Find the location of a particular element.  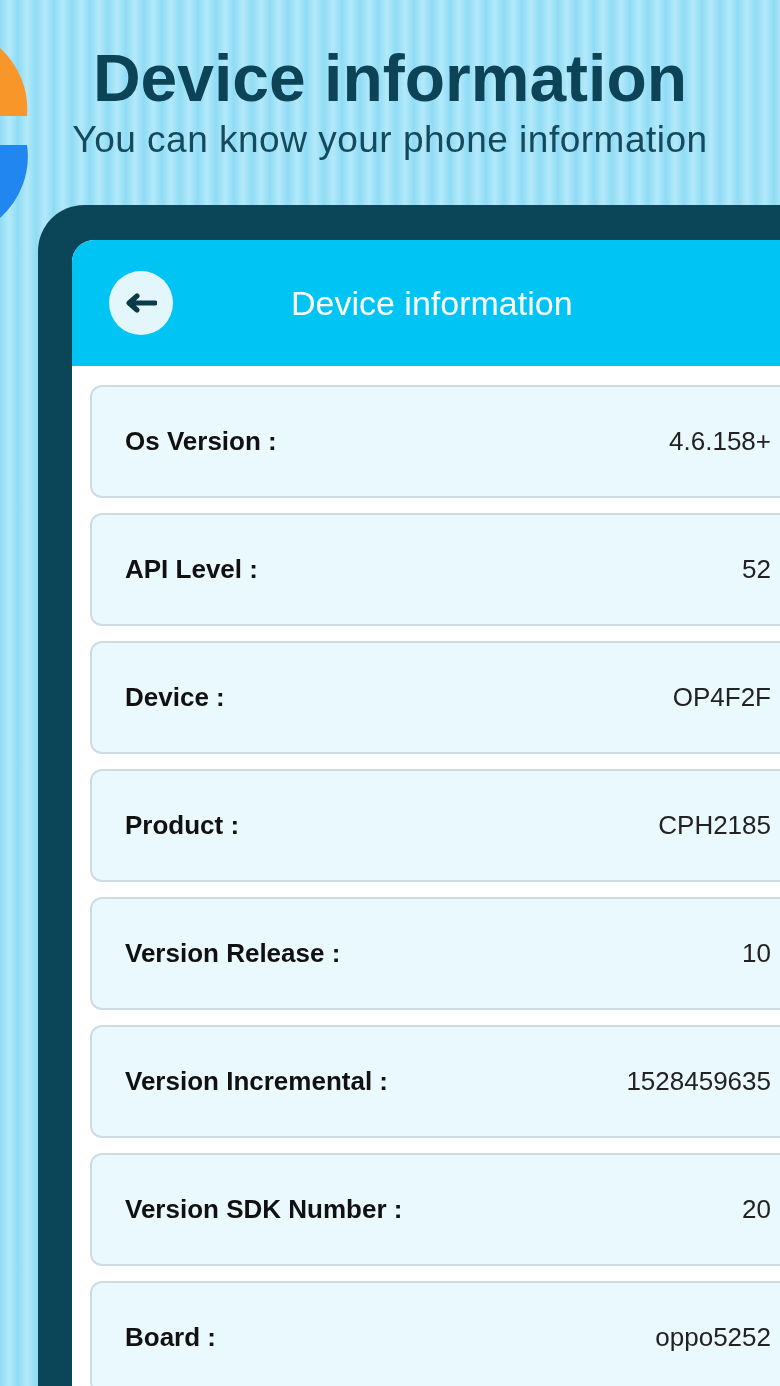

info-value: 4.6.158+ is located at coordinates (720, 441).